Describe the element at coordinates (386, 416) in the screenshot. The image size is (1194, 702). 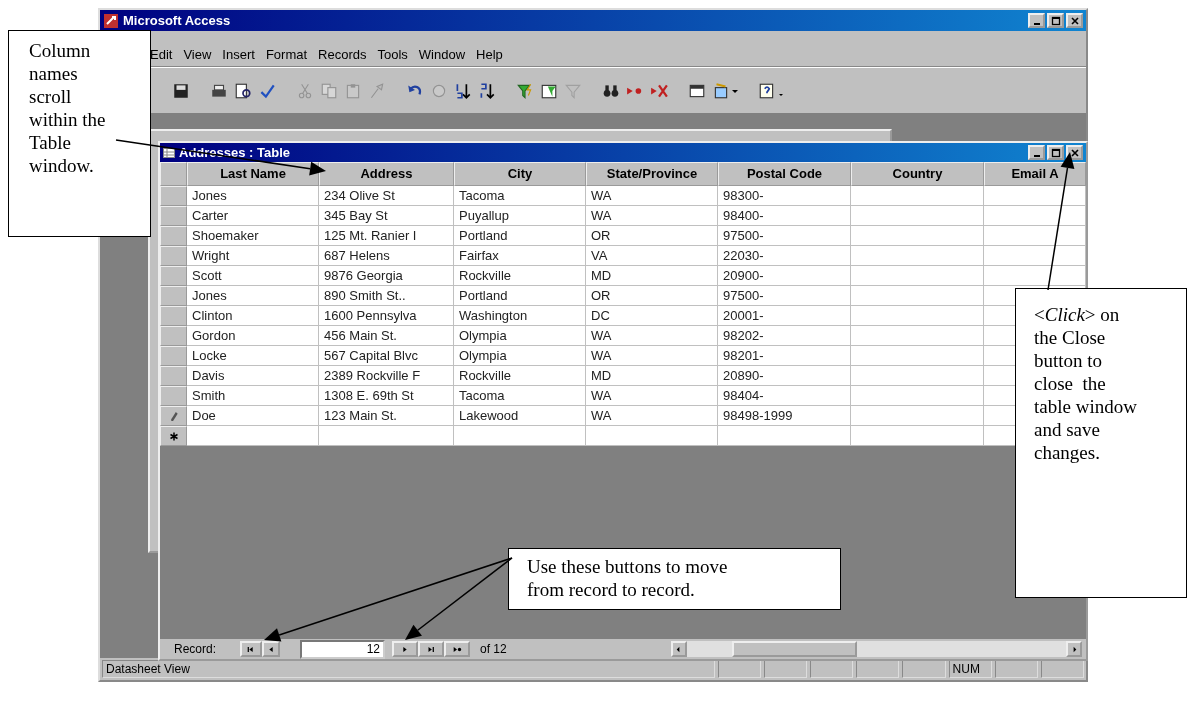
I see `table-cell: 123 Main St.` at that location.